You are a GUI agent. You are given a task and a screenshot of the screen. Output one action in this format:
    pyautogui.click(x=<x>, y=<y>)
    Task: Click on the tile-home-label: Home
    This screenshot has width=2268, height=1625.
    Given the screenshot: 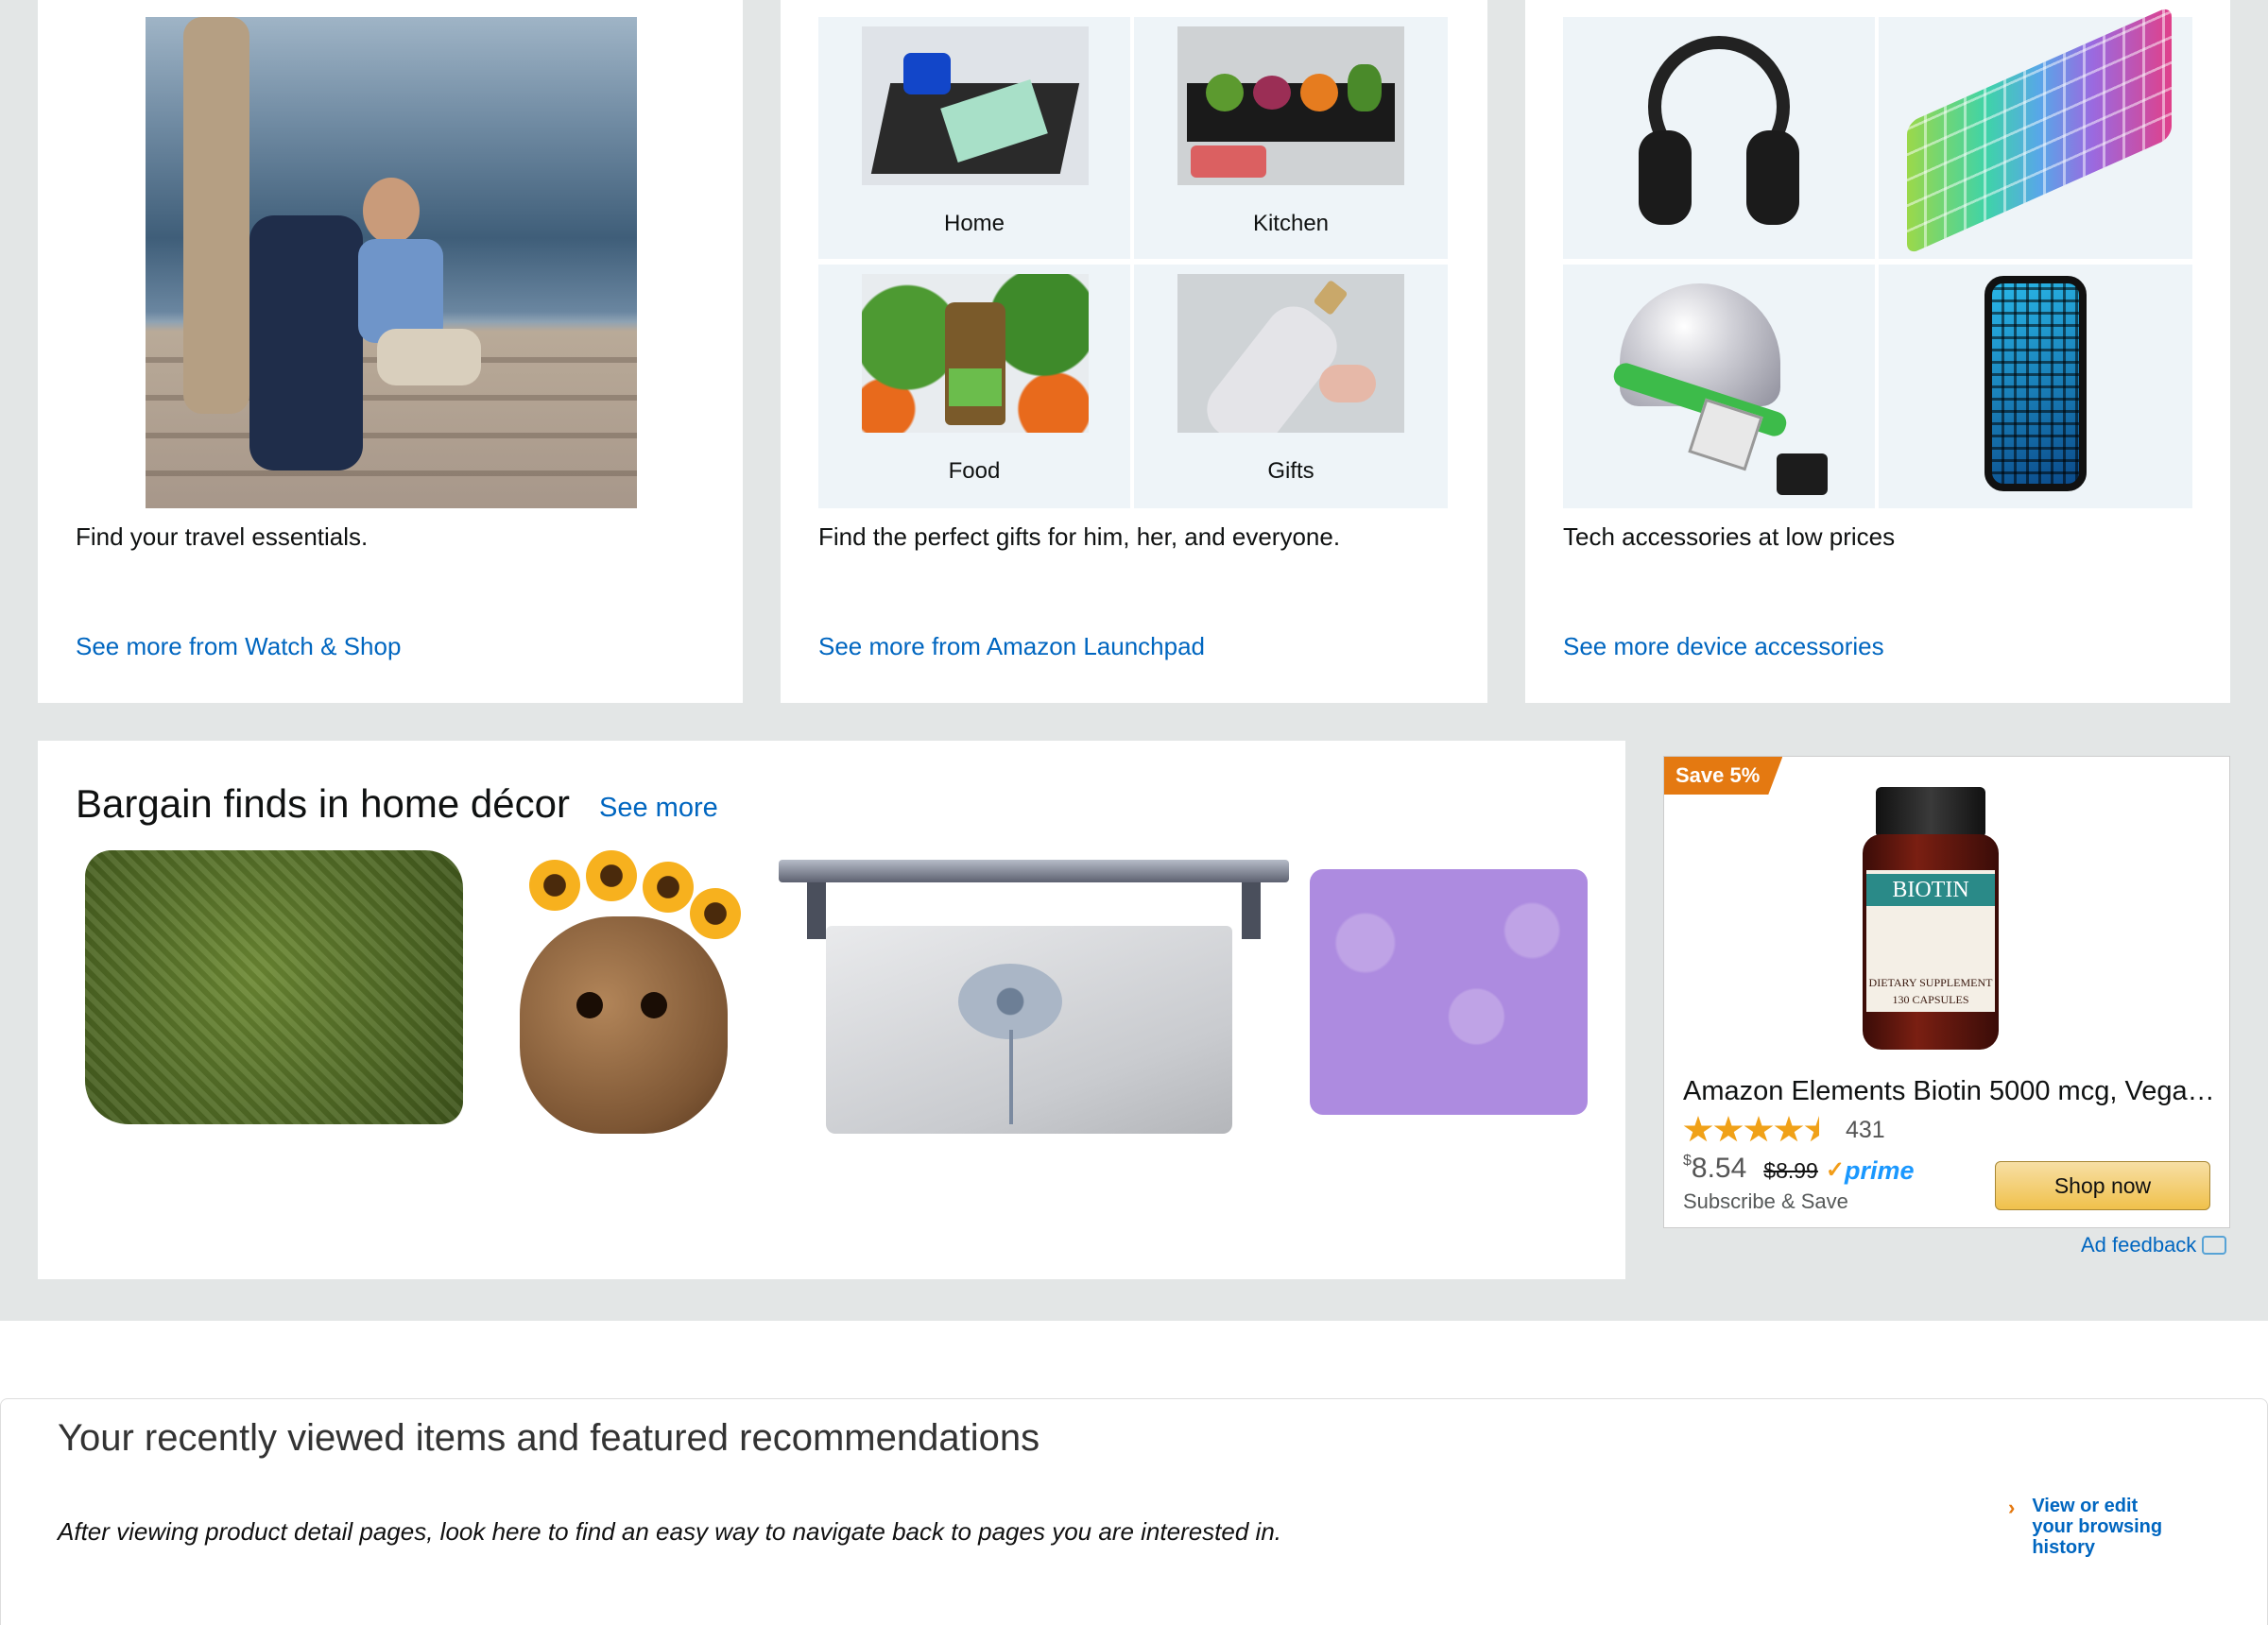 What is the action you would take?
    pyautogui.click(x=974, y=224)
    